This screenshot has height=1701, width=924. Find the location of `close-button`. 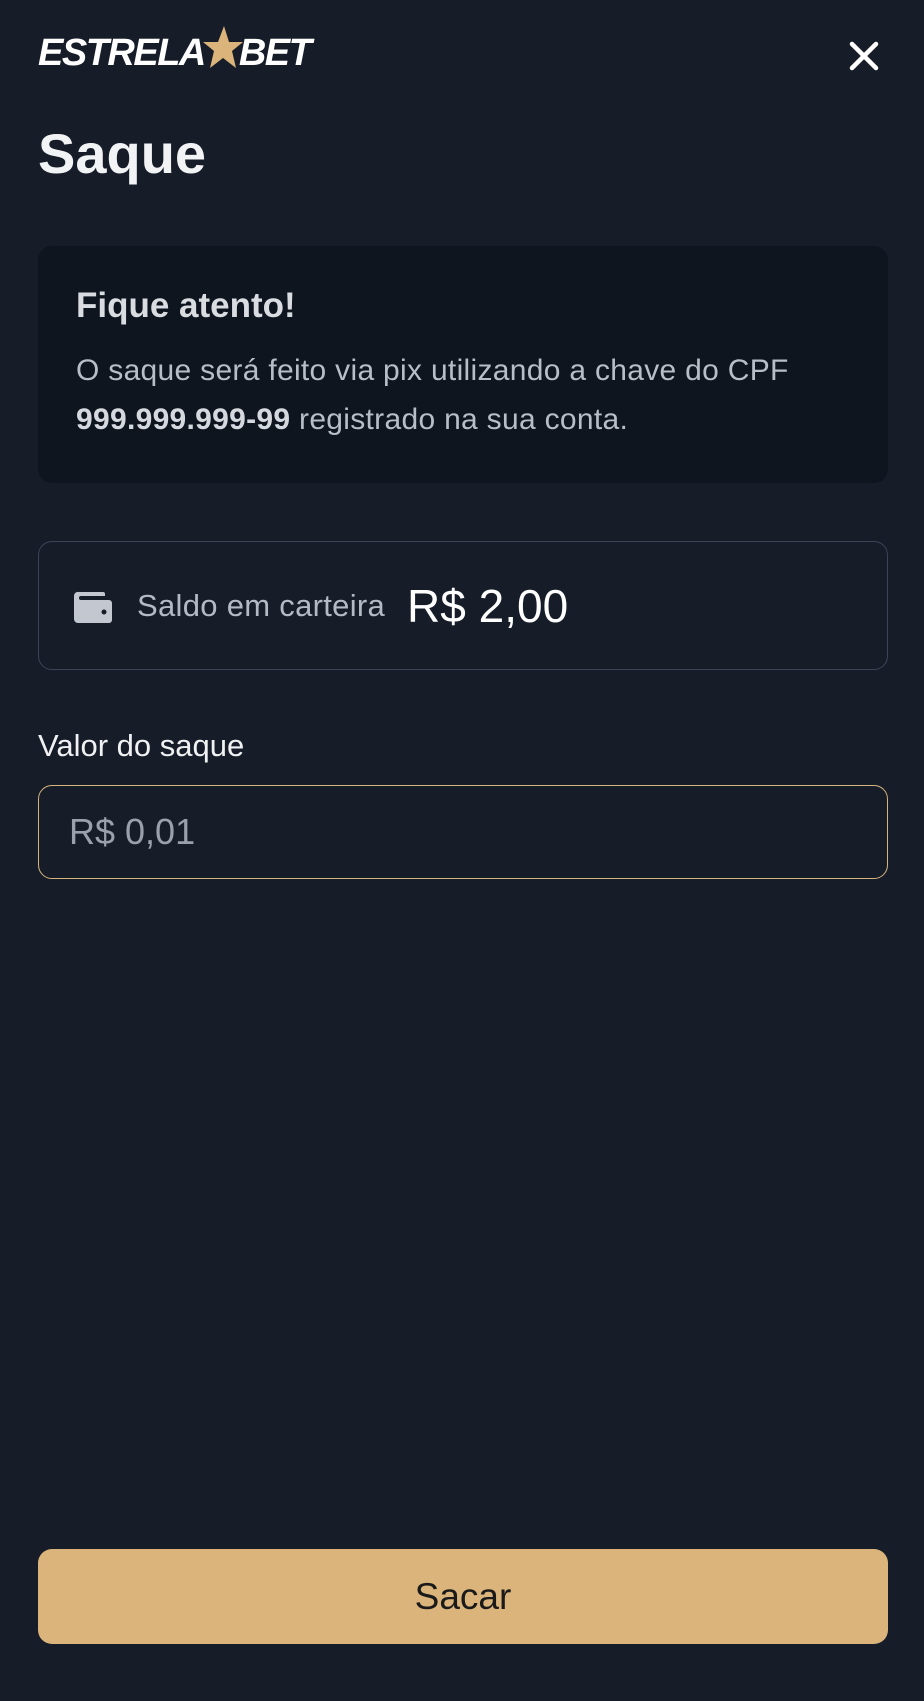

close-button is located at coordinates (864, 56).